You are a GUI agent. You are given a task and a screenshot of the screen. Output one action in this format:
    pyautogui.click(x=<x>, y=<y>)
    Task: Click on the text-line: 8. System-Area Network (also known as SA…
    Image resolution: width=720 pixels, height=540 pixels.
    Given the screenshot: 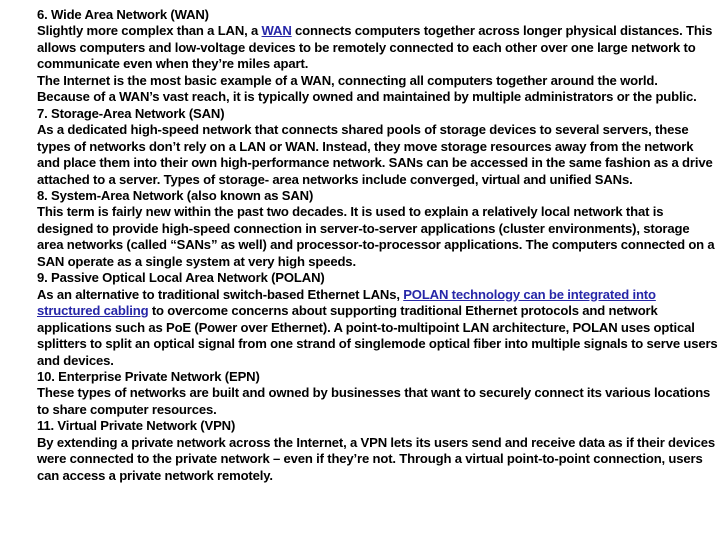 What is the action you would take?
    pyautogui.click(x=362, y=196)
    